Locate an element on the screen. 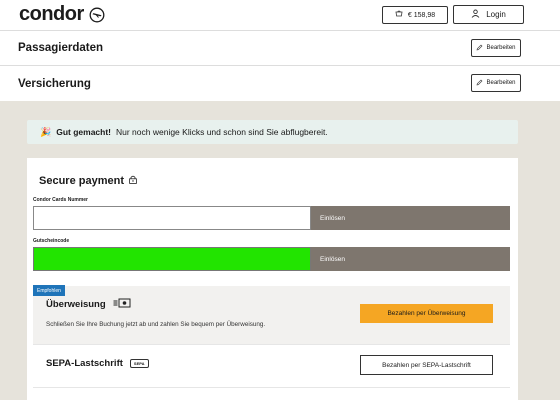 The image size is (560, 400). section-passenger-data: Passagierdaten Bearbeiten is located at coordinates (280, 47).